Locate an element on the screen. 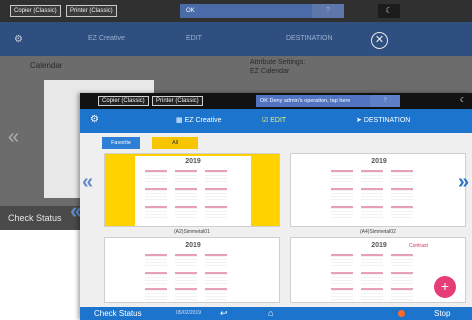 The image size is (472, 320). tab-destination-label: DESTINATION is located at coordinates (387, 120).